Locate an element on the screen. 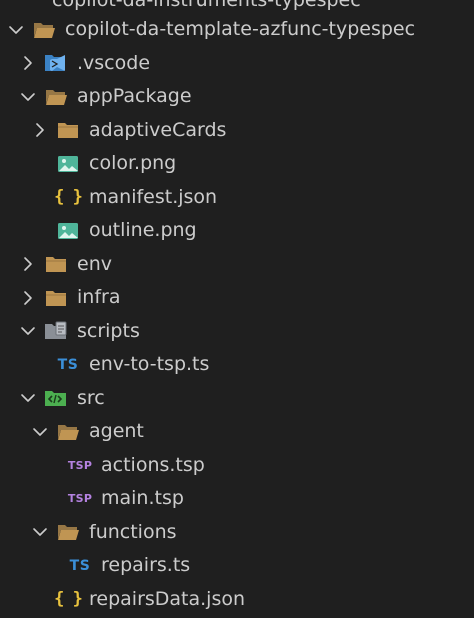 The image size is (474, 618). tree-item: copilot-da-template-azfunc-typespec is located at coordinates (237, 30).